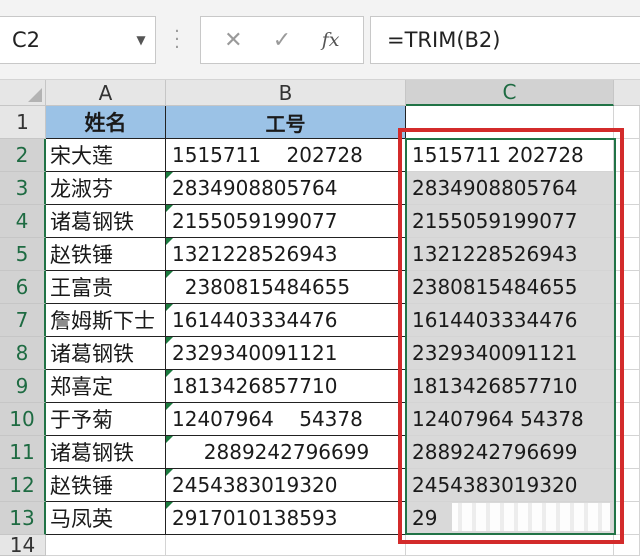 This screenshot has height=556, width=640. I want to click on cell-b13: 2917010138593, so click(286, 518).